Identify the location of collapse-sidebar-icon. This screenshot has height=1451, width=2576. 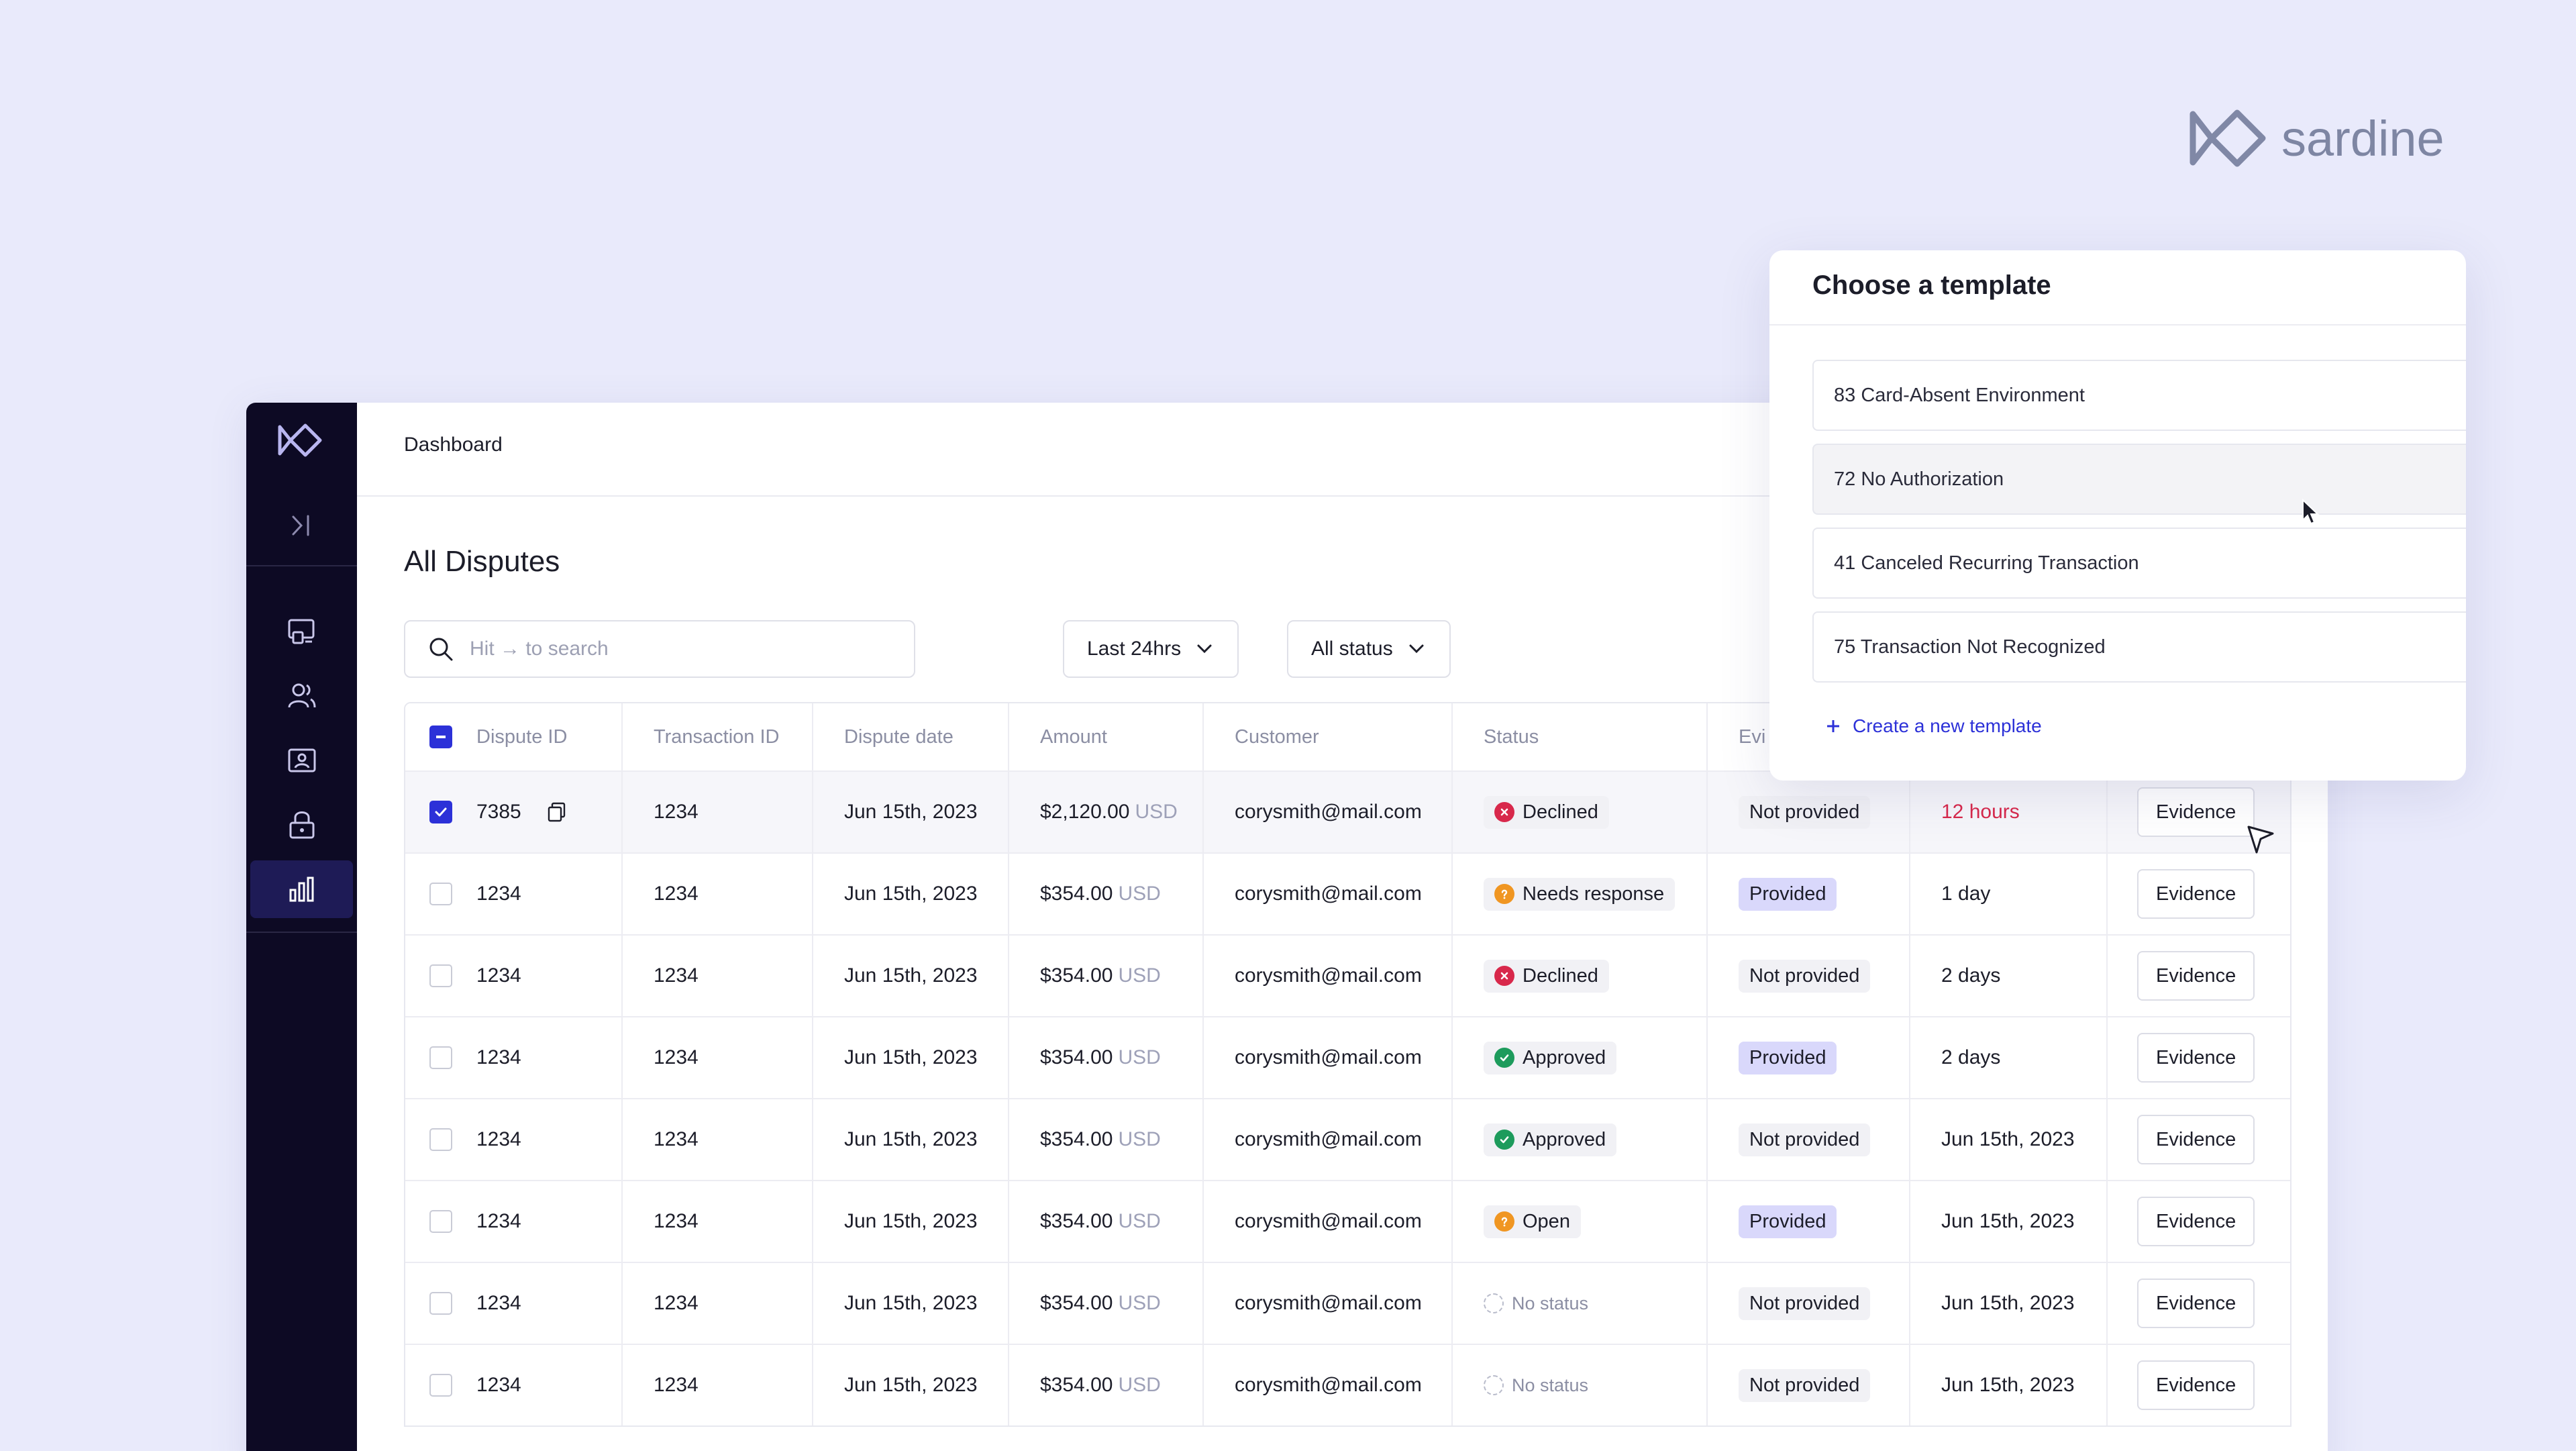
(302, 525).